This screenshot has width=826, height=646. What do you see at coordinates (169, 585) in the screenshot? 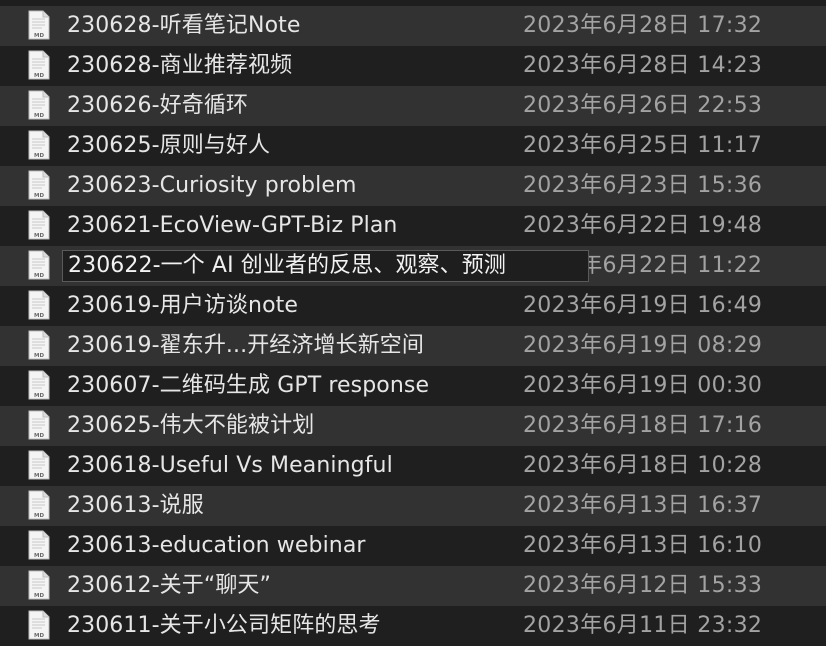
I see `file-name: 230612-关于“聊天”` at bounding box center [169, 585].